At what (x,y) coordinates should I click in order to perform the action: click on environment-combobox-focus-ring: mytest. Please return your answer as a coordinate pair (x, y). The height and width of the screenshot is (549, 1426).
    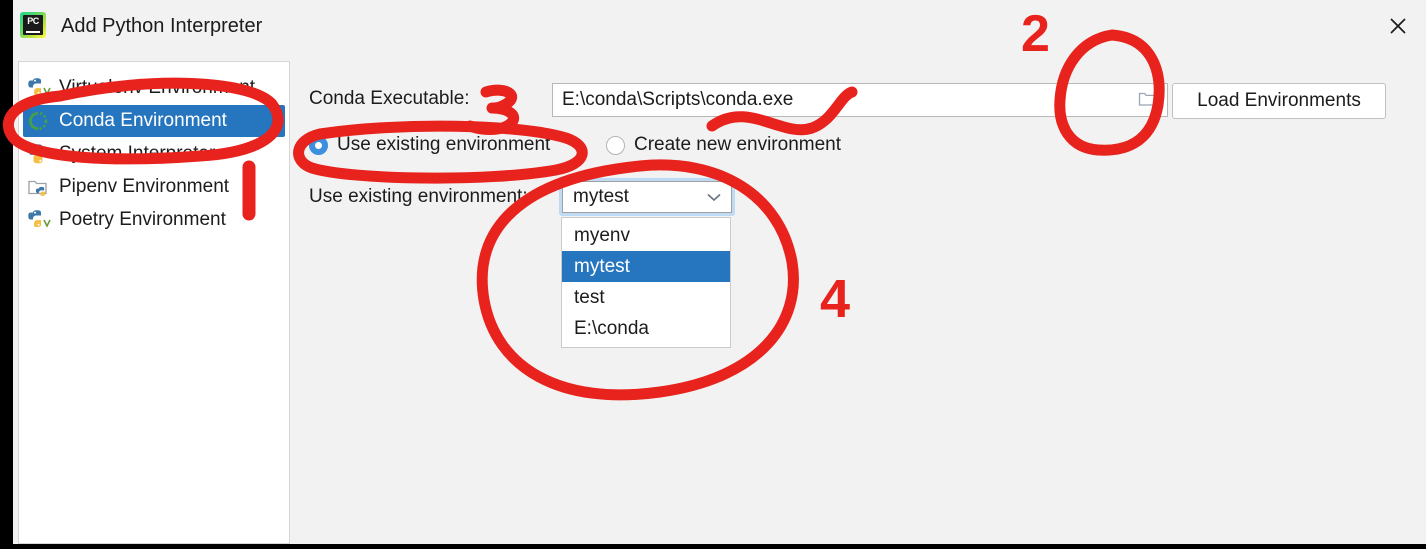
    Looking at the image, I should click on (647, 197).